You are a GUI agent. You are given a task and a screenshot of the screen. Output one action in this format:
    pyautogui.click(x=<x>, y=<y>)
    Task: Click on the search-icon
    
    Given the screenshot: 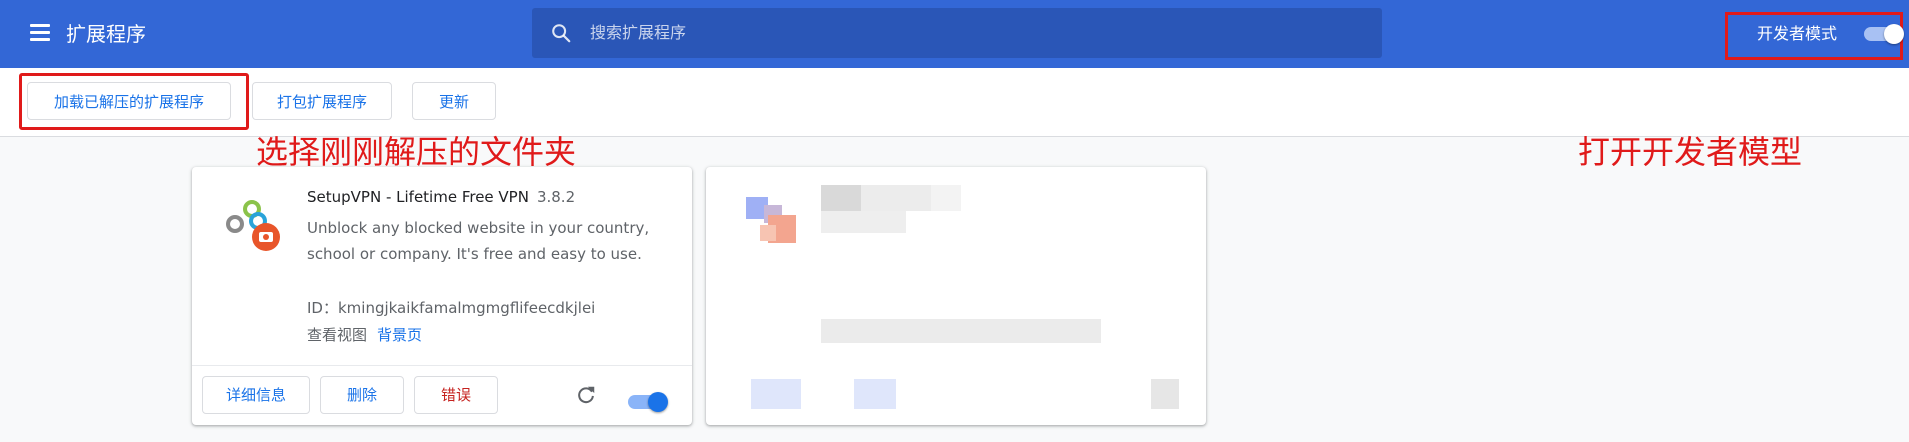 What is the action you would take?
    pyautogui.click(x=561, y=33)
    